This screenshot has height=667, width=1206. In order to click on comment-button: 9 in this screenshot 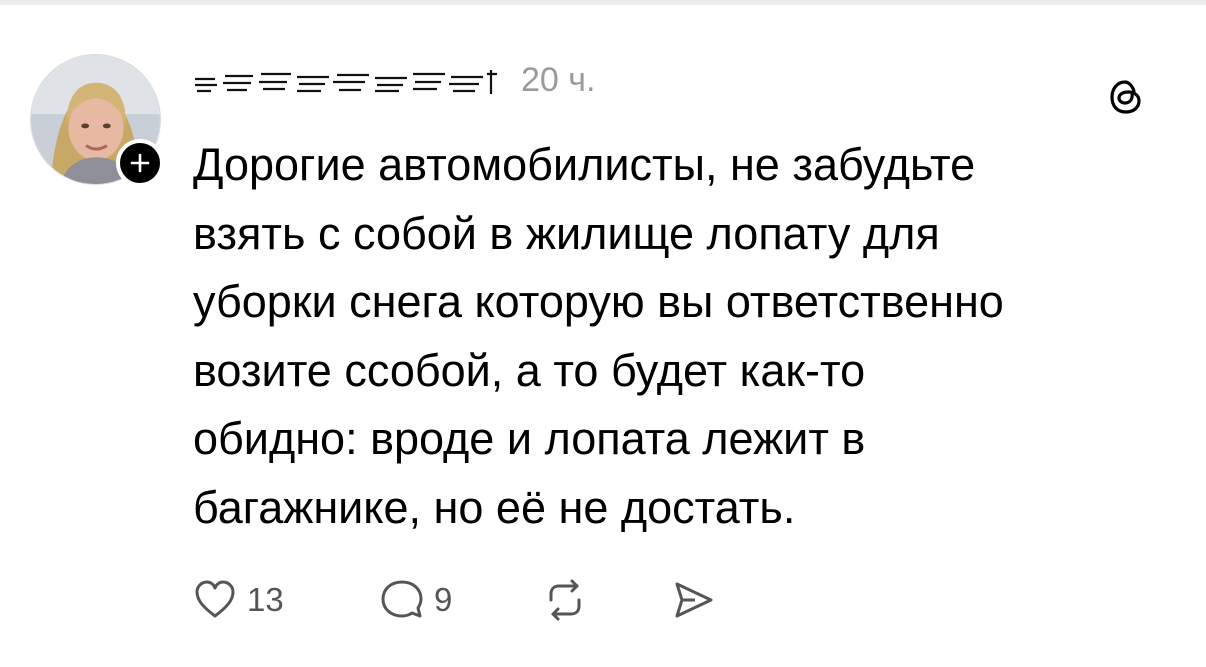, I will do `click(416, 600)`.